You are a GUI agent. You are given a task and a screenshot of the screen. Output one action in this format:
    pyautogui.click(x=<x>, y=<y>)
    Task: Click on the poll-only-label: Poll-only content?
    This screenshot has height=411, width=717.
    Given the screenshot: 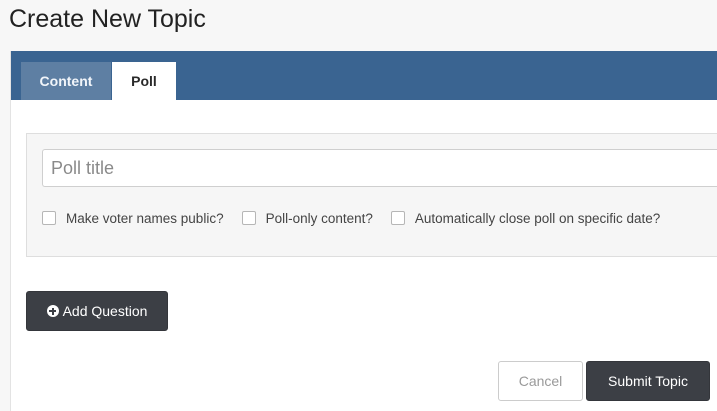 What is the action you would take?
    pyautogui.click(x=319, y=218)
    